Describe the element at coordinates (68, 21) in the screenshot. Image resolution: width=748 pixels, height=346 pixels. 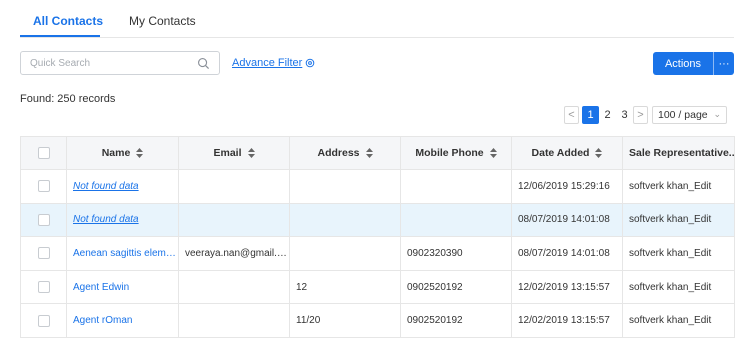
I see `tab-all-contacts: All Contacts` at that location.